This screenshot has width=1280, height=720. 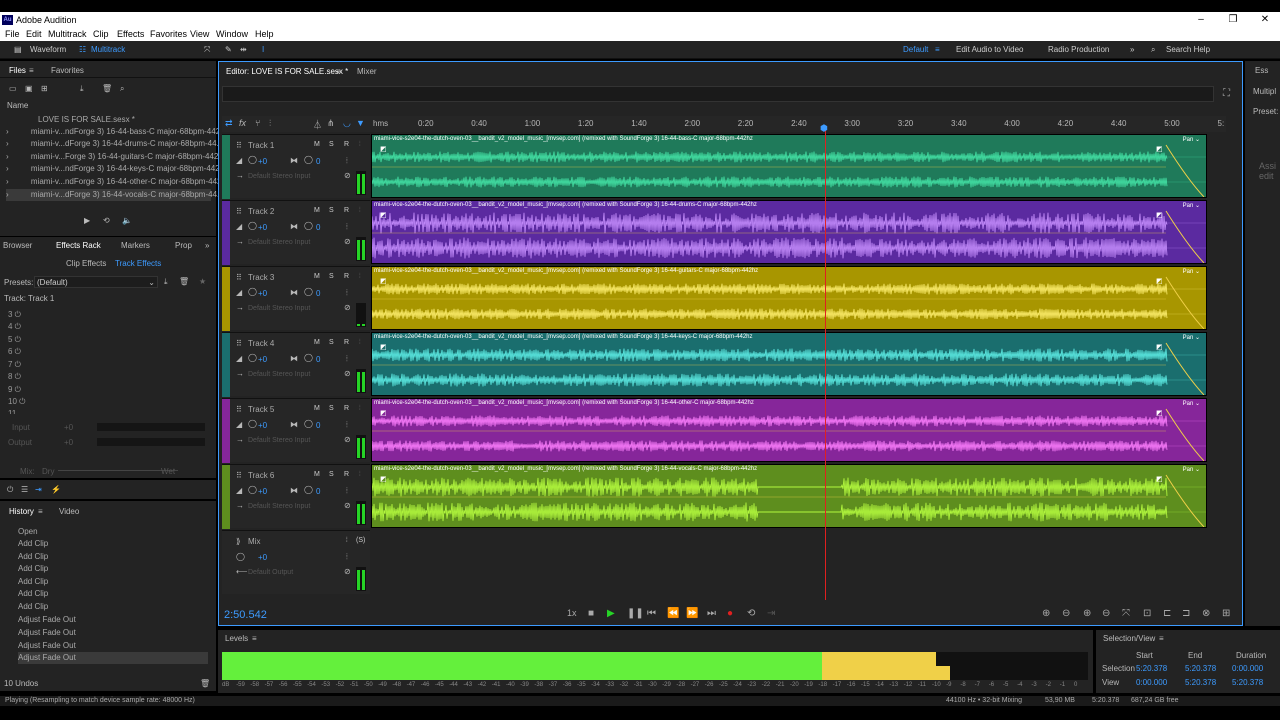 What do you see at coordinates (751, 613) in the screenshot?
I see `loop-playback-icon: ⟲` at bounding box center [751, 613].